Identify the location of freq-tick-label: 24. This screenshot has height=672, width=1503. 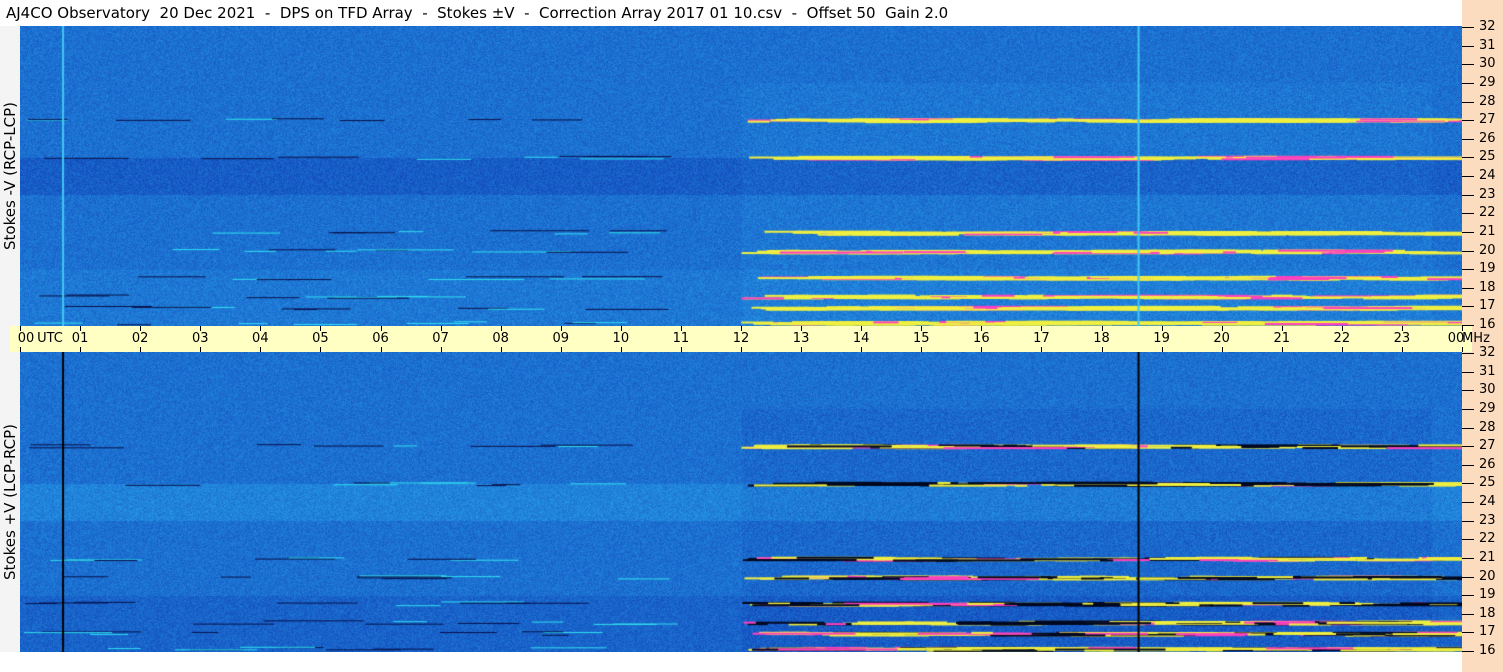
(1487, 175).